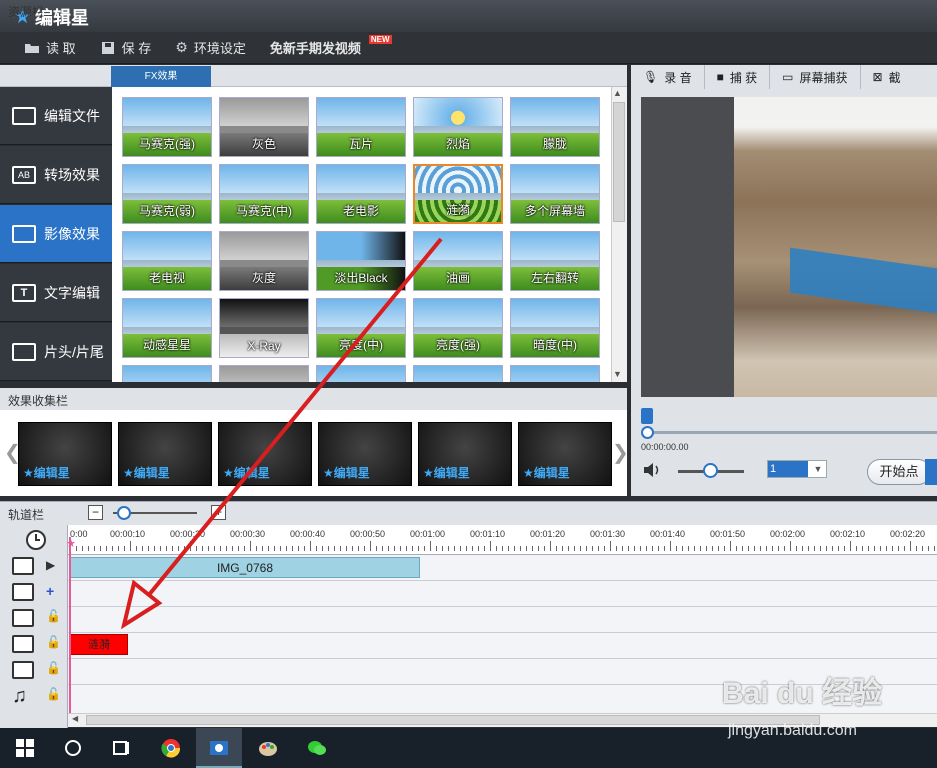 The width and height of the screenshot is (937, 768). Describe the element at coordinates (23, 618) in the screenshot. I see `transition-track-icon` at that location.